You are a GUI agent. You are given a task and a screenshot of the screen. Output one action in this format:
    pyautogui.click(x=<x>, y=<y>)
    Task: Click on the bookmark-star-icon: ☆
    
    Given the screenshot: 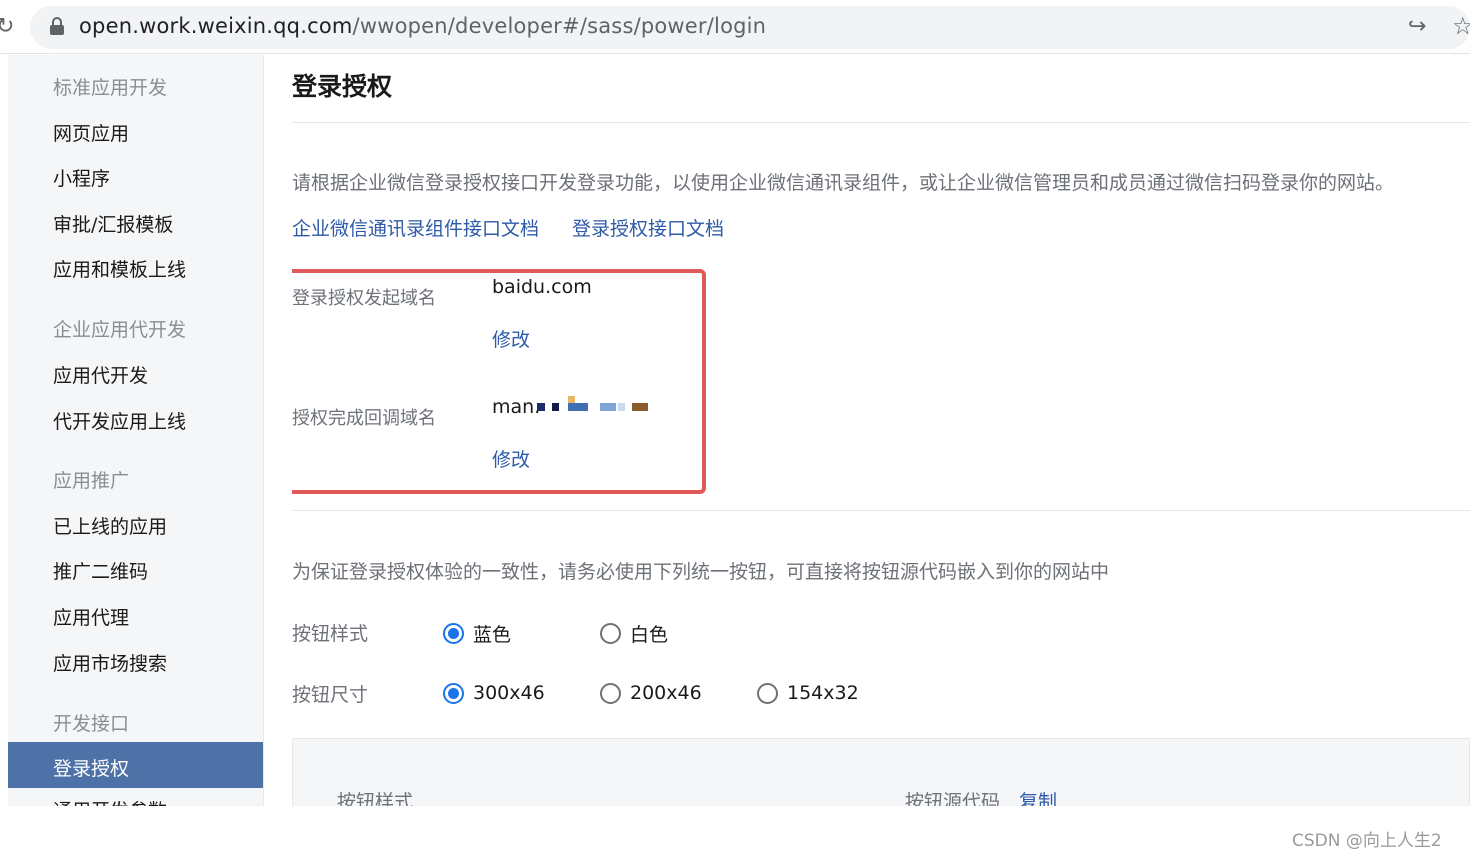 What is the action you would take?
    pyautogui.click(x=1461, y=26)
    